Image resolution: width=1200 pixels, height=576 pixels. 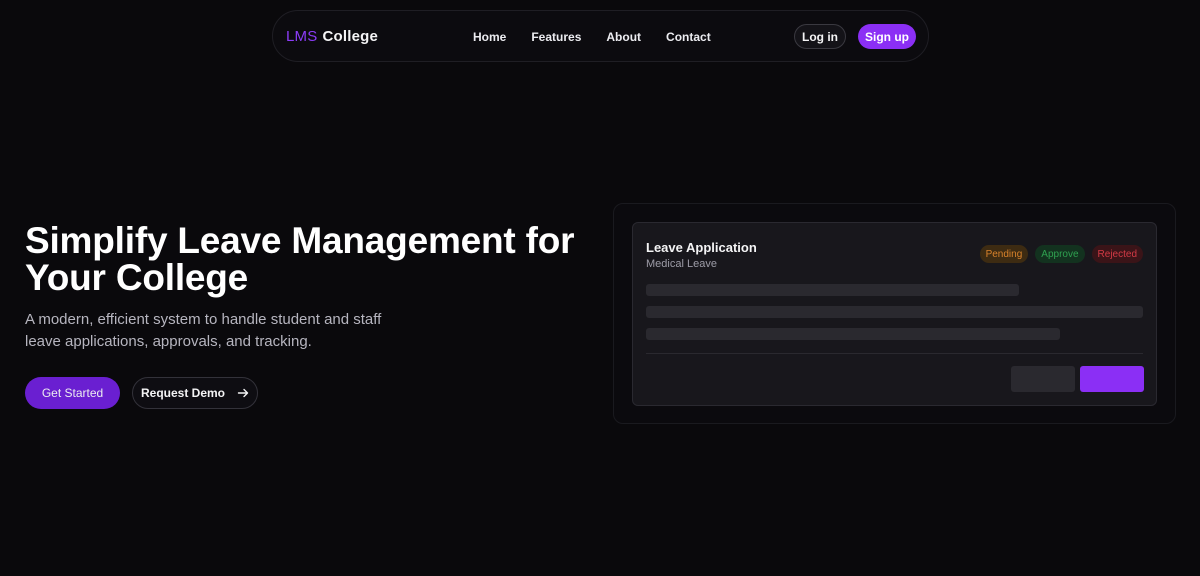 I want to click on card-subtitle: Medical Leave, so click(x=681, y=264).